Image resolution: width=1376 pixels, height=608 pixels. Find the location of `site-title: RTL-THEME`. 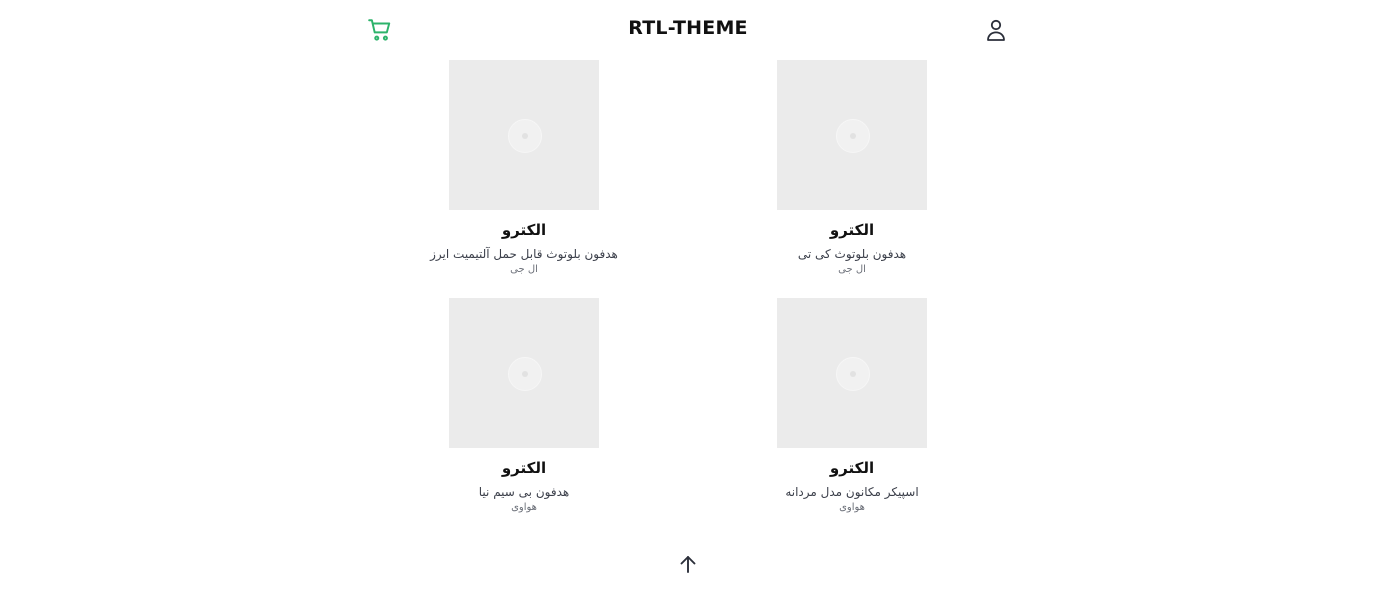

site-title: RTL-THEME is located at coordinates (688, 28).